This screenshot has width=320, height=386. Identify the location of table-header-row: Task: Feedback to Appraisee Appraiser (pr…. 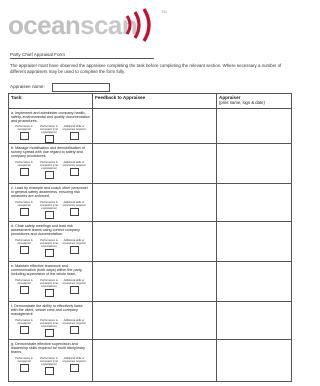
(150, 101).